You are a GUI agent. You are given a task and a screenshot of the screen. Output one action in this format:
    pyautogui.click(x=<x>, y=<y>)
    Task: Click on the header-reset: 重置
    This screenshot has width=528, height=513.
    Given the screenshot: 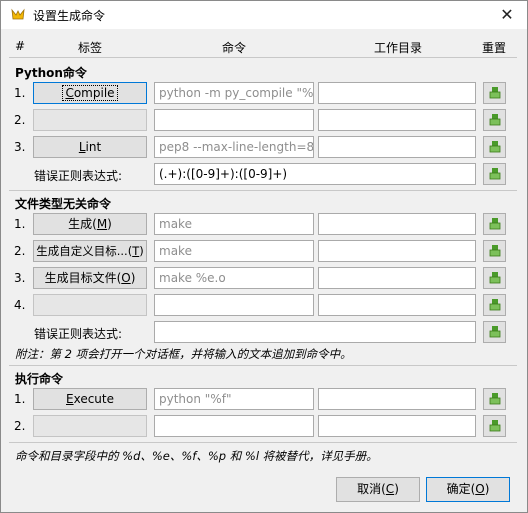 What is the action you would take?
    pyautogui.click(x=494, y=48)
    